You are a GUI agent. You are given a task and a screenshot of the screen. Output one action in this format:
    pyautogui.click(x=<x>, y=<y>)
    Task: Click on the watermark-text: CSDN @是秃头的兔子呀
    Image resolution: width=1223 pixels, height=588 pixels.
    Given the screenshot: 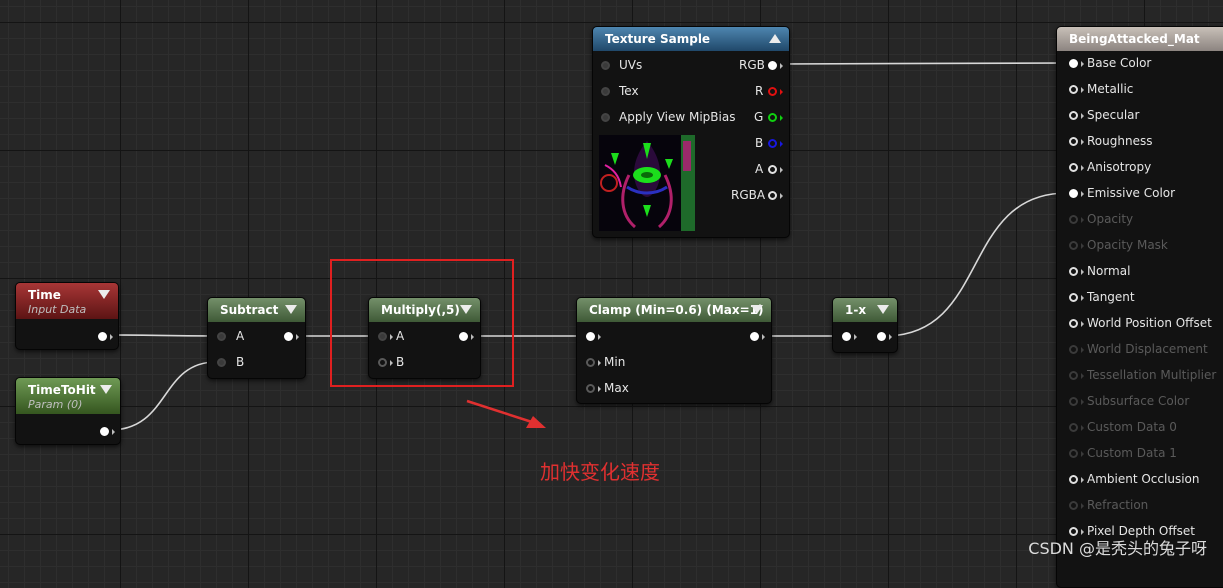 What is the action you would take?
    pyautogui.click(x=1117, y=548)
    